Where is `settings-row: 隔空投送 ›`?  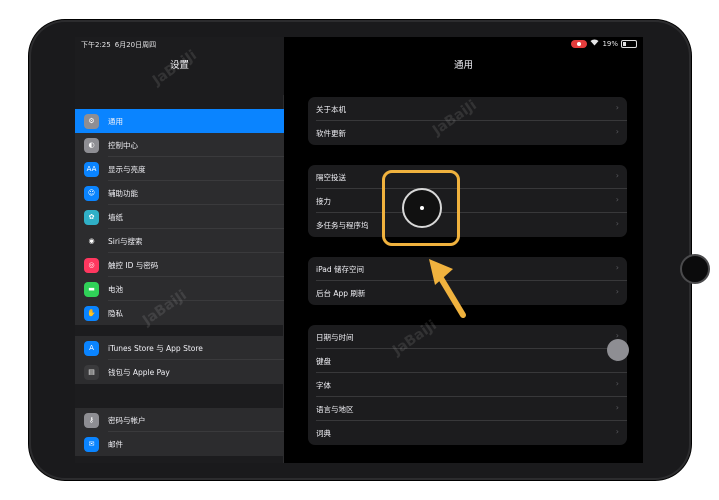
settings-row: 隔空投送 › is located at coordinates (467, 177).